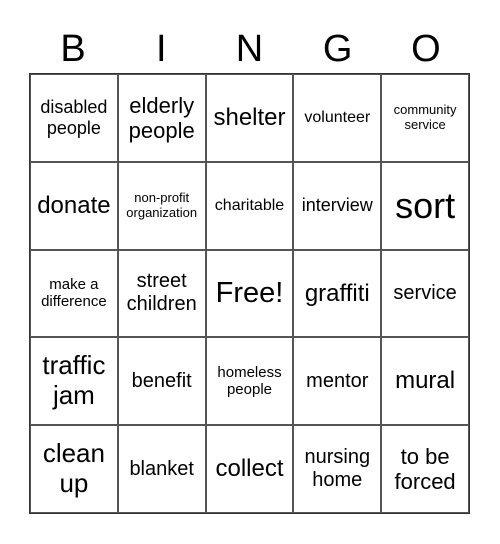  What do you see at coordinates (161, 49) in the screenshot?
I see `header-letter-i: I` at bounding box center [161, 49].